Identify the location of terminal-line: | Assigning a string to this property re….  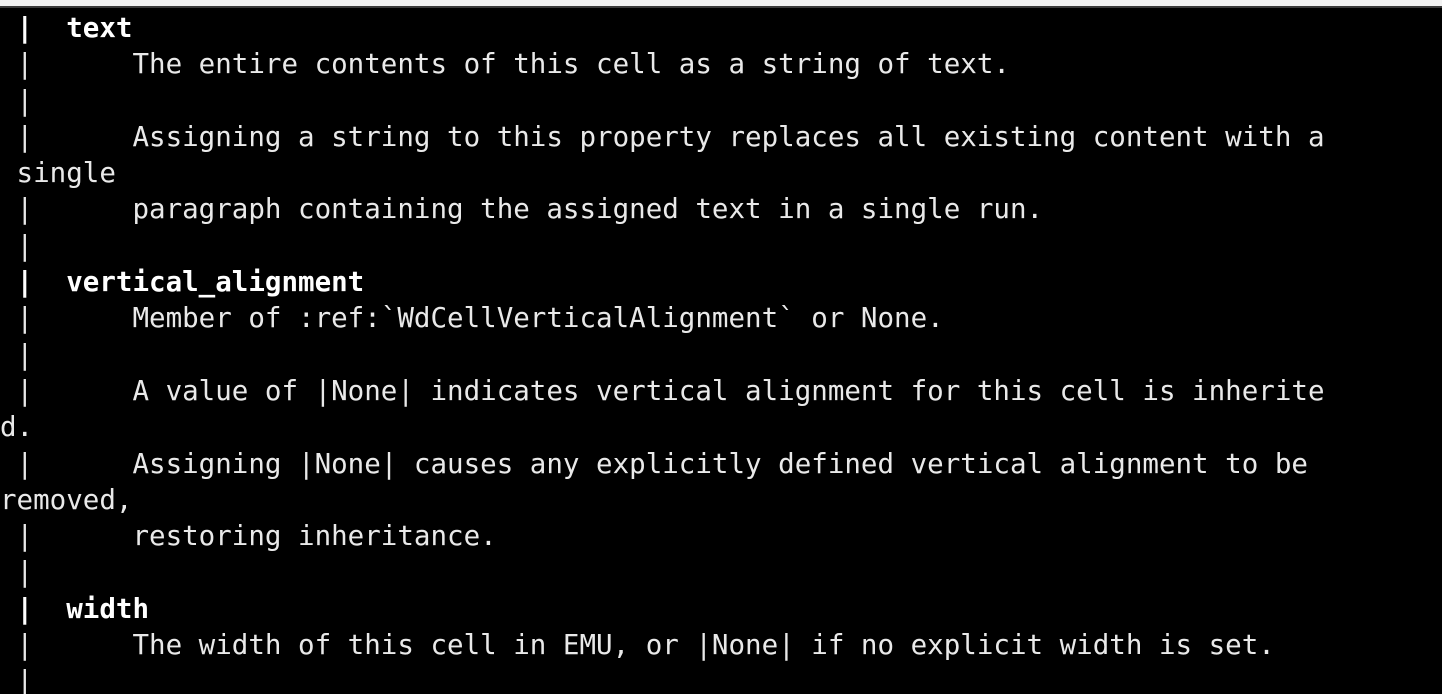
(662, 136).